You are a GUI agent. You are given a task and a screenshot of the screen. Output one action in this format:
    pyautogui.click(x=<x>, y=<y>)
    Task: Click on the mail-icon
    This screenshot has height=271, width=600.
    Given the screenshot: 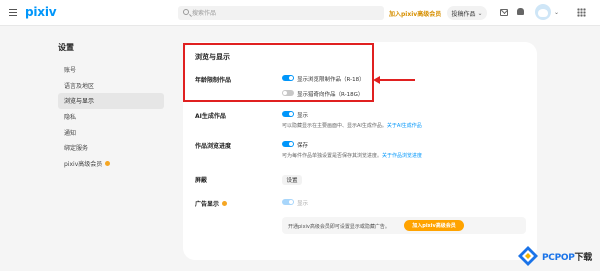 What is the action you would take?
    pyautogui.click(x=504, y=12)
    